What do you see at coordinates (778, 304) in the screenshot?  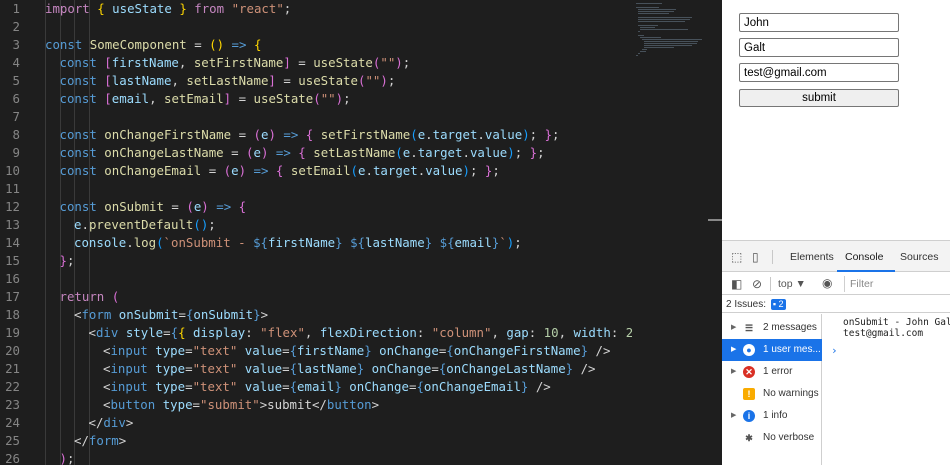 I see `issues-badge: ▪ 2` at bounding box center [778, 304].